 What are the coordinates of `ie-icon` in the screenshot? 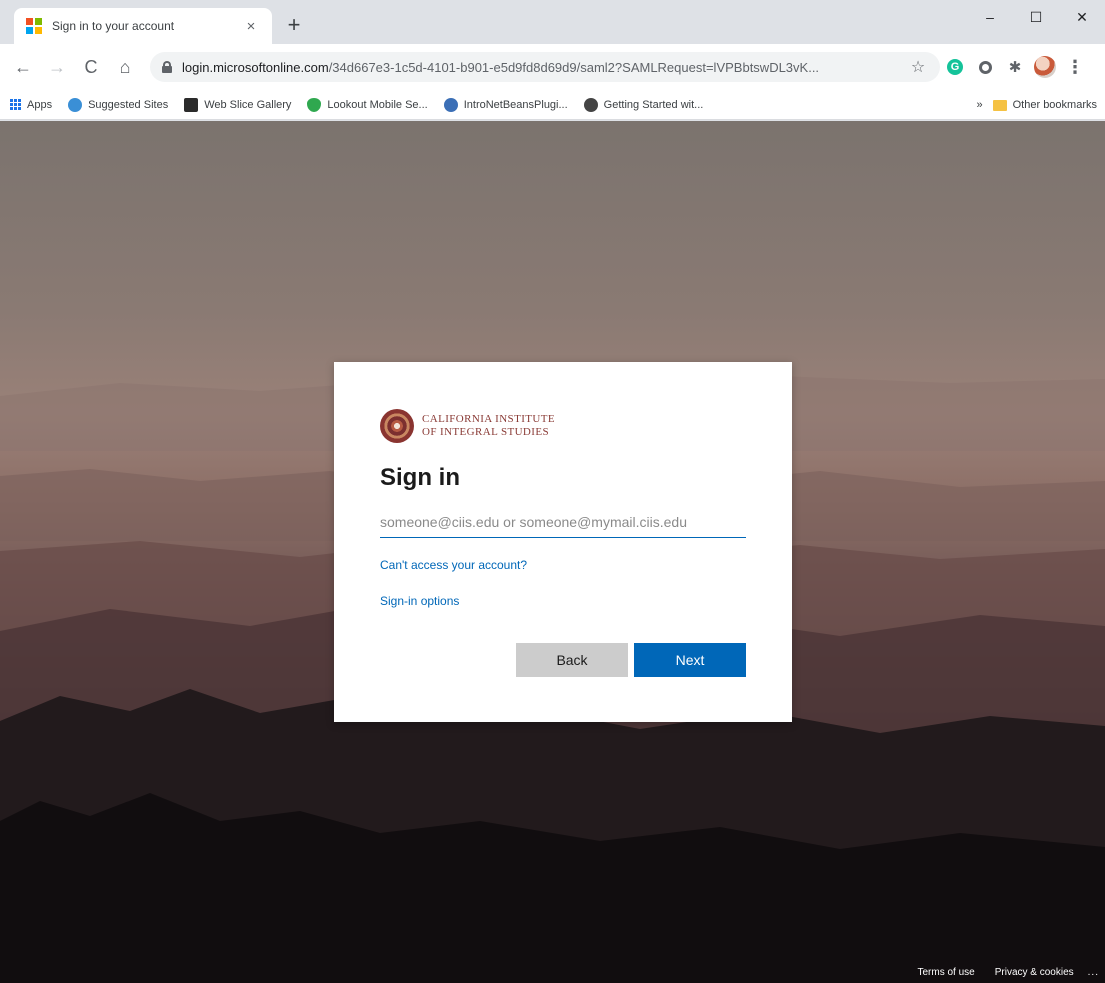 It's located at (75, 104).